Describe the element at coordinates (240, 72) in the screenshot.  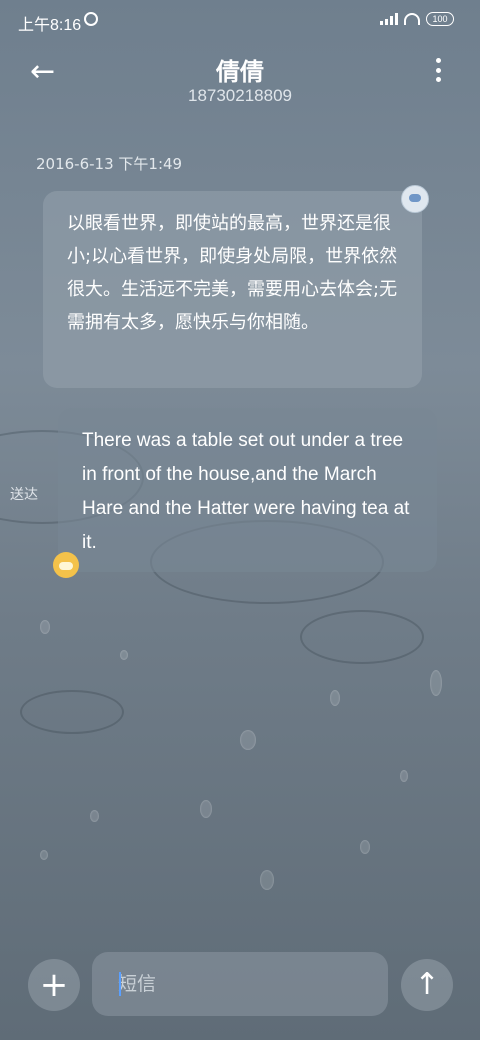
I see `contact-name: 倩倩` at that location.